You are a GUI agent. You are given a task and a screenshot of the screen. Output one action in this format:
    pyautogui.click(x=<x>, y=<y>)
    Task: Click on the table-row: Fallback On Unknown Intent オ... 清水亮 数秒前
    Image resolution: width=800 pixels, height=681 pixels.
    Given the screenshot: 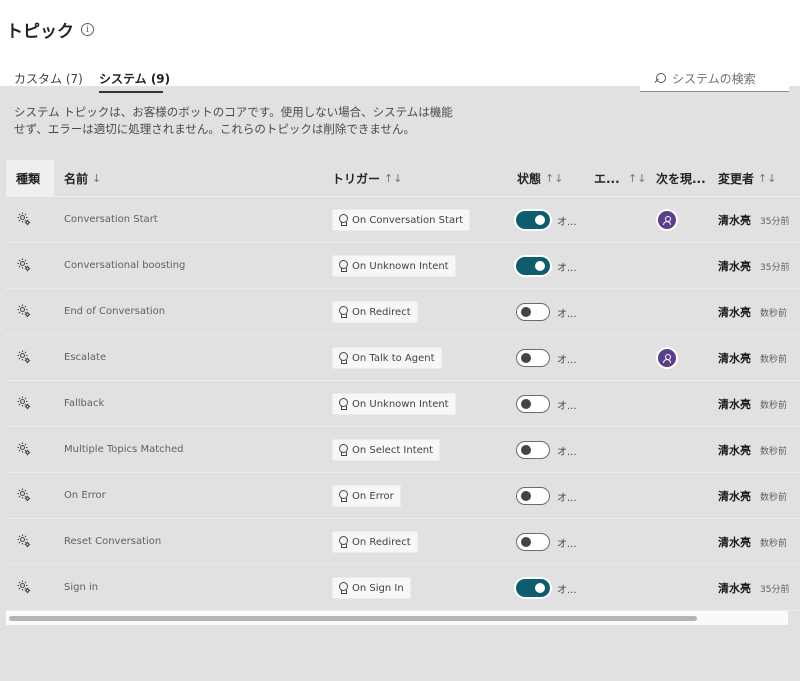 What is the action you would take?
    pyautogui.click(x=403, y=404)
    